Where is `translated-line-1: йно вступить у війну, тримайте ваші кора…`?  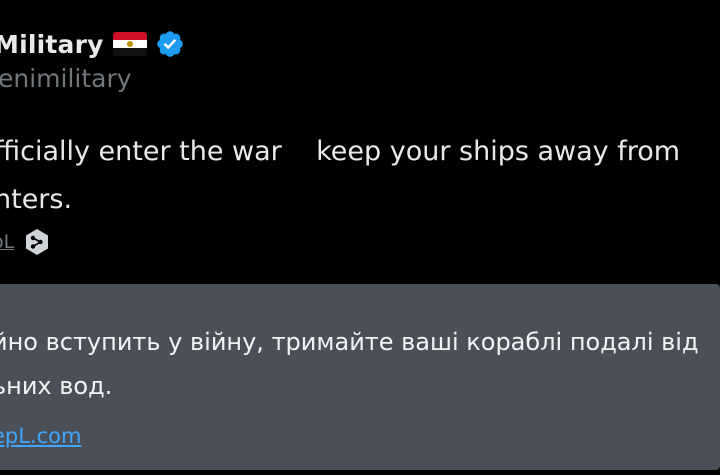
translated-line-1: йно вступить у війну, тримайте ваші кора… is located at coordinates (349, 342).